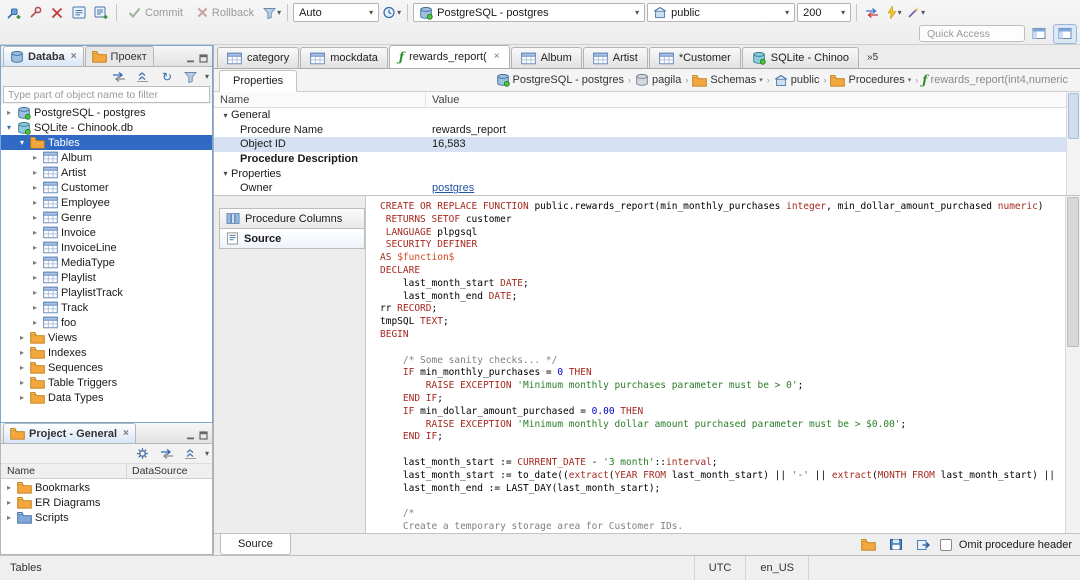  Describe the element at coordinates (797, 80) in the screenshot. I see `breadcrumb-item-public: public` at that location.